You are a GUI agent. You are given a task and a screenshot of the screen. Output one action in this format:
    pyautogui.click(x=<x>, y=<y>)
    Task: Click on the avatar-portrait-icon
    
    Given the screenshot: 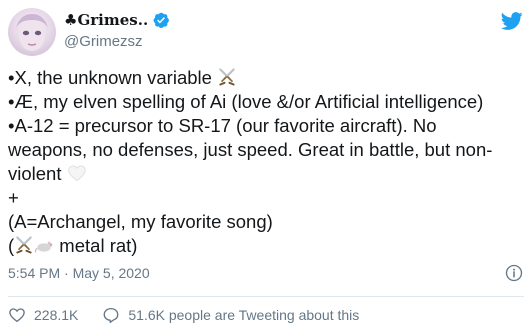 What is the action you would take?
    pyautogui.click(x=32, y=32)
    